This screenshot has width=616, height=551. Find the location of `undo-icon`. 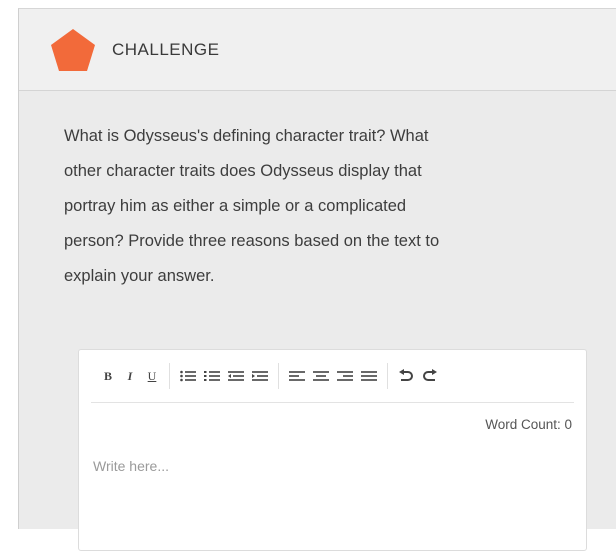

undo-icon is located at coordinates (406, 376).